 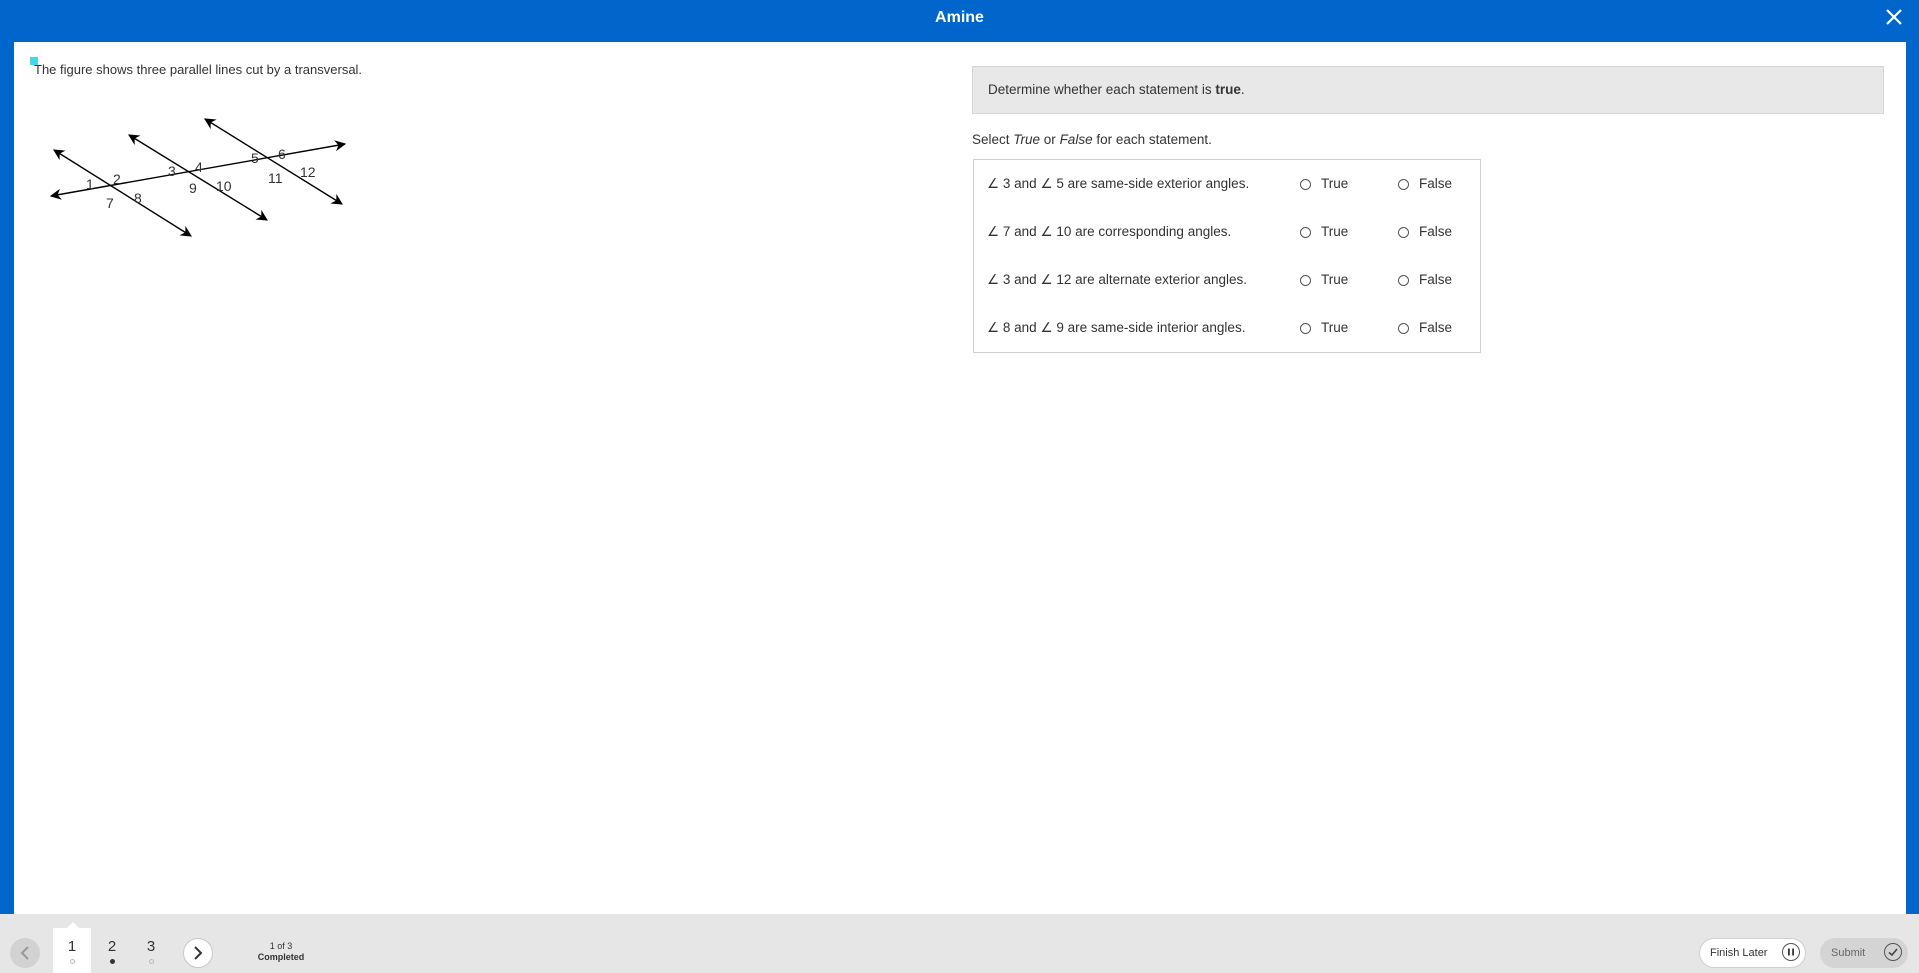 What do you see at coordinates (1064, 231) in the screenshot?
I see `angle-number: 10` at bounding box center [1064, 231].